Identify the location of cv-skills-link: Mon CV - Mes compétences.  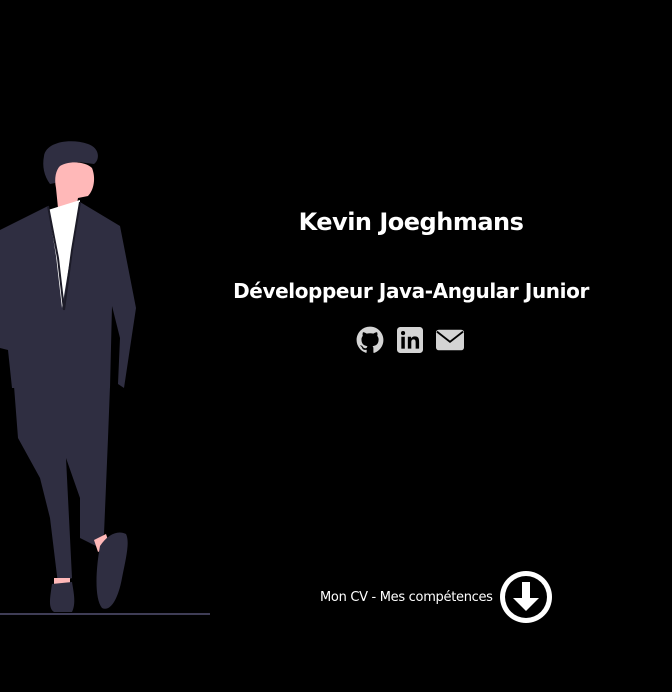
(436, 597).